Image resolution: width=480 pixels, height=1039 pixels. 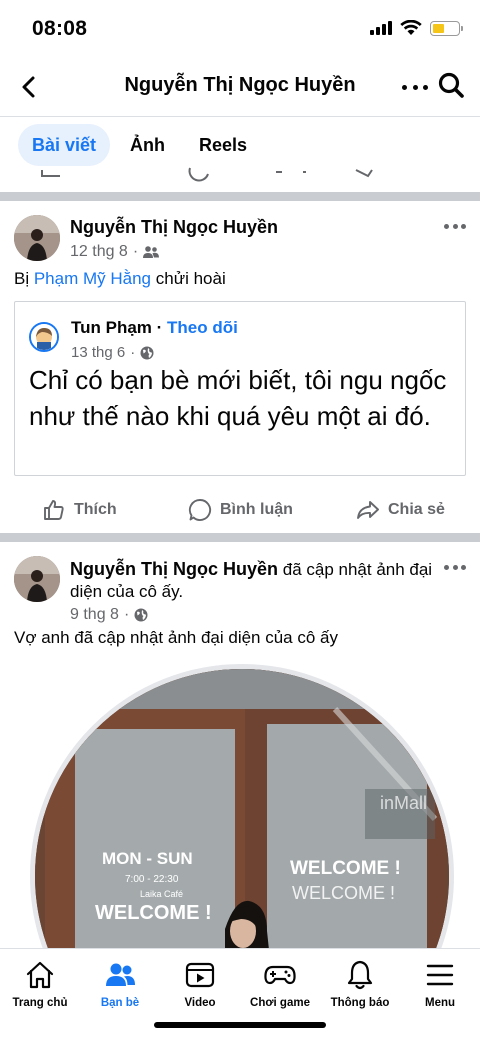 I want to click on profile-tabs: Bài viết Ảnh Reels, so click(x=139, y=145).